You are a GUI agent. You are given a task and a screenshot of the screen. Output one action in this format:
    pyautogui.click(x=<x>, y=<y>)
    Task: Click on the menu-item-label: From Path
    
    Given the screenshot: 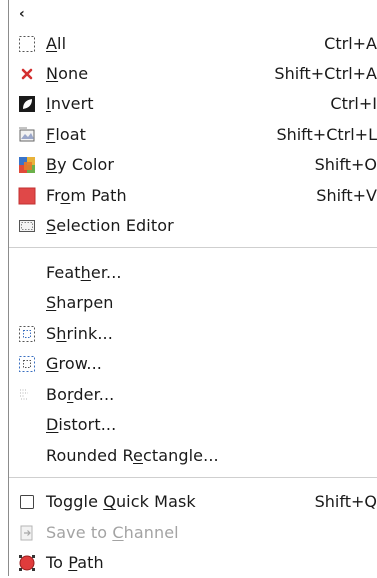 What is the action you would take?
    pyautogui.click(x=86, y=195)
    